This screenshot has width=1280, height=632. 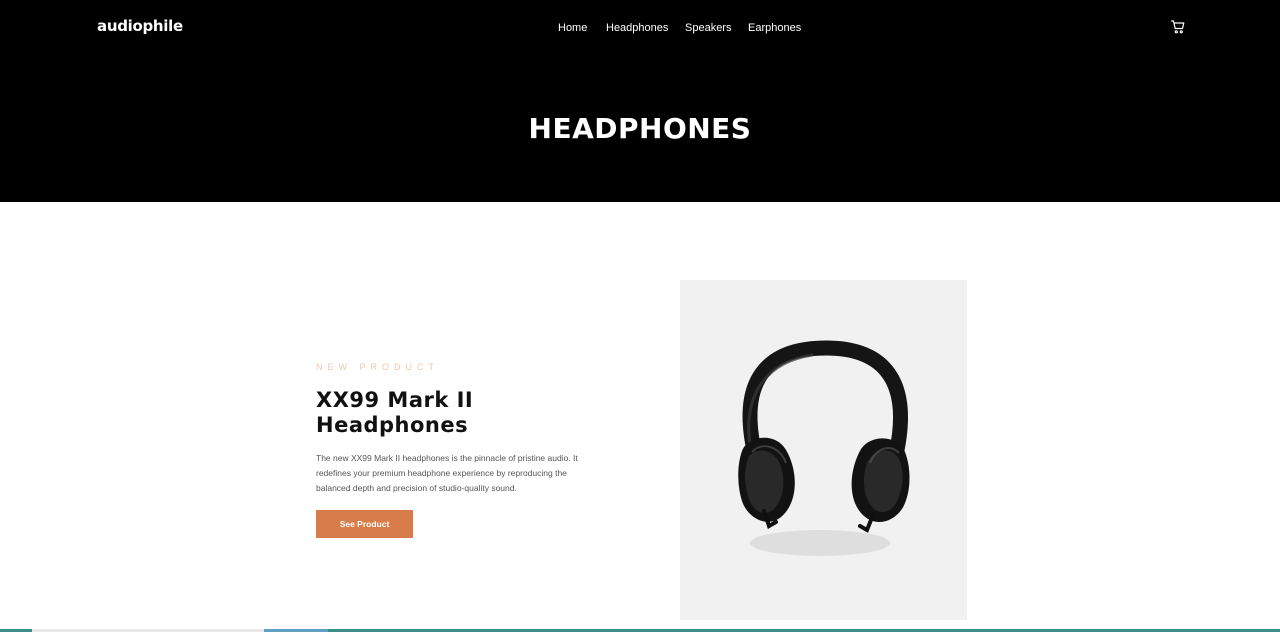 What do you see at coordinates (140, 26) in the screenshot?
I see `brand-logo: audiophile` at bounding box center [140, 26].